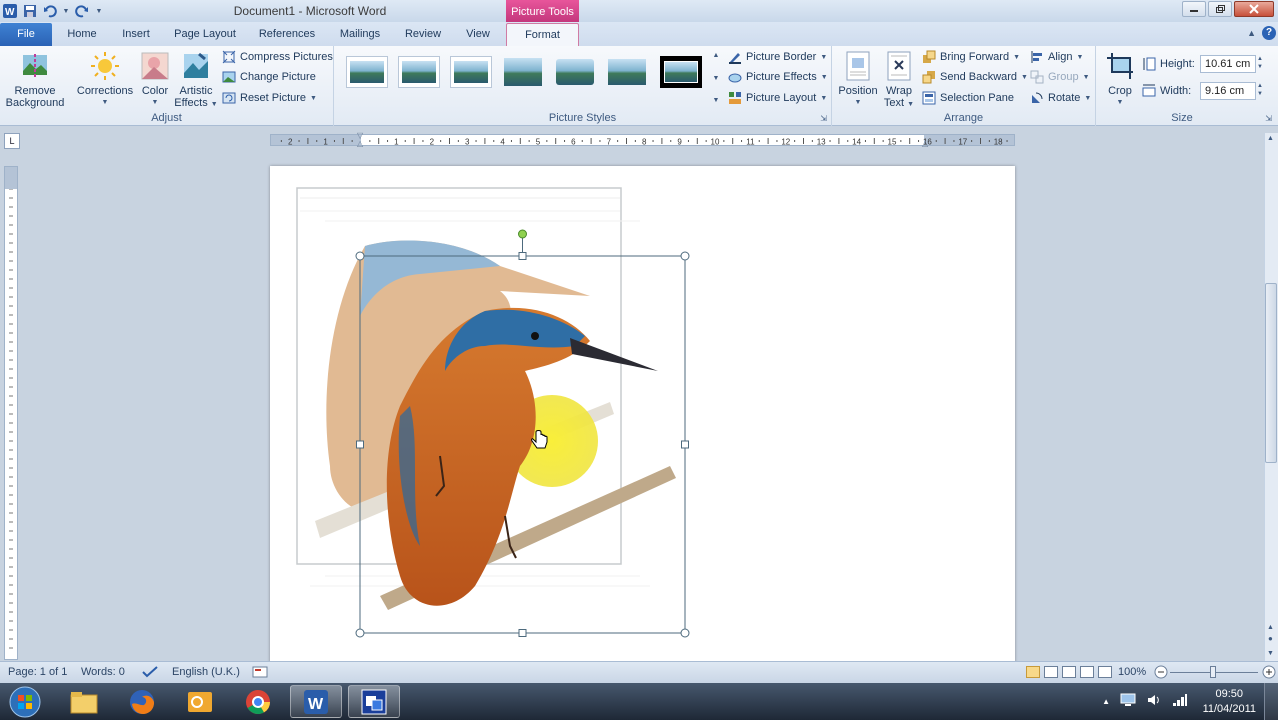  Describe the element at coordinates (206, 672) in the screenshot. I see `language-indicator: English (U.K.)` at that location.